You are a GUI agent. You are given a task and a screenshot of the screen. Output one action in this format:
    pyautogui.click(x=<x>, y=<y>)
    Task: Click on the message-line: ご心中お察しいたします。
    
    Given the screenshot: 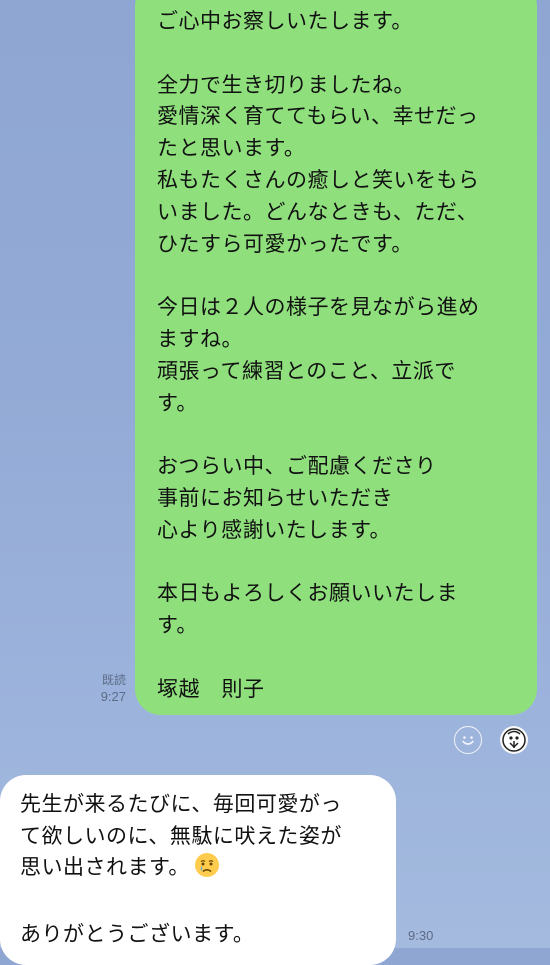 What is the action you would take?
    pyautogui.click(x=285, y=21)
    